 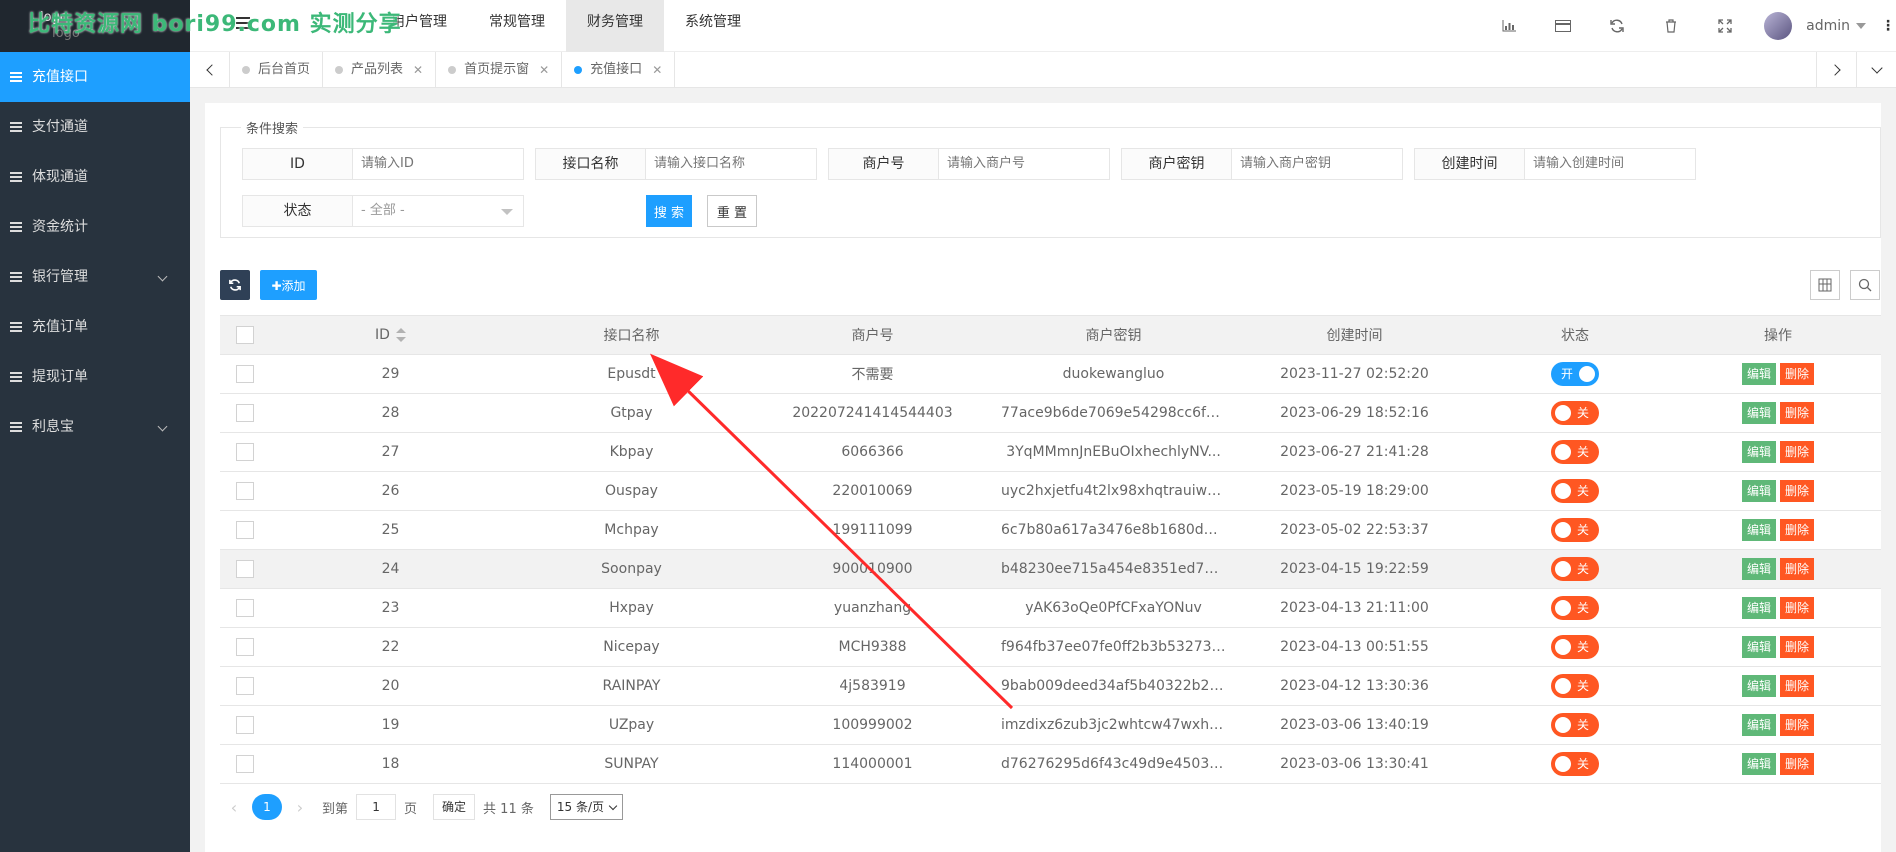 I want to click on top-menu-system-management: 系统管理, so click(x=713, y=26).